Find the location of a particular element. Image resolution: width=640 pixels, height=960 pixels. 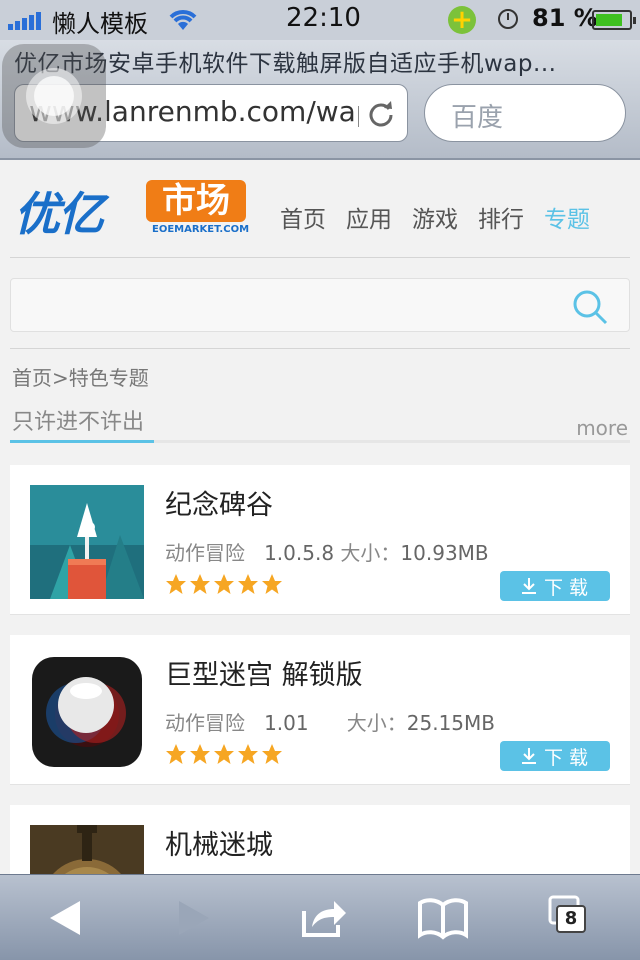

site-logo: 优亿 市场 EOEMARKET.COM is located at coordinates (132, 209).